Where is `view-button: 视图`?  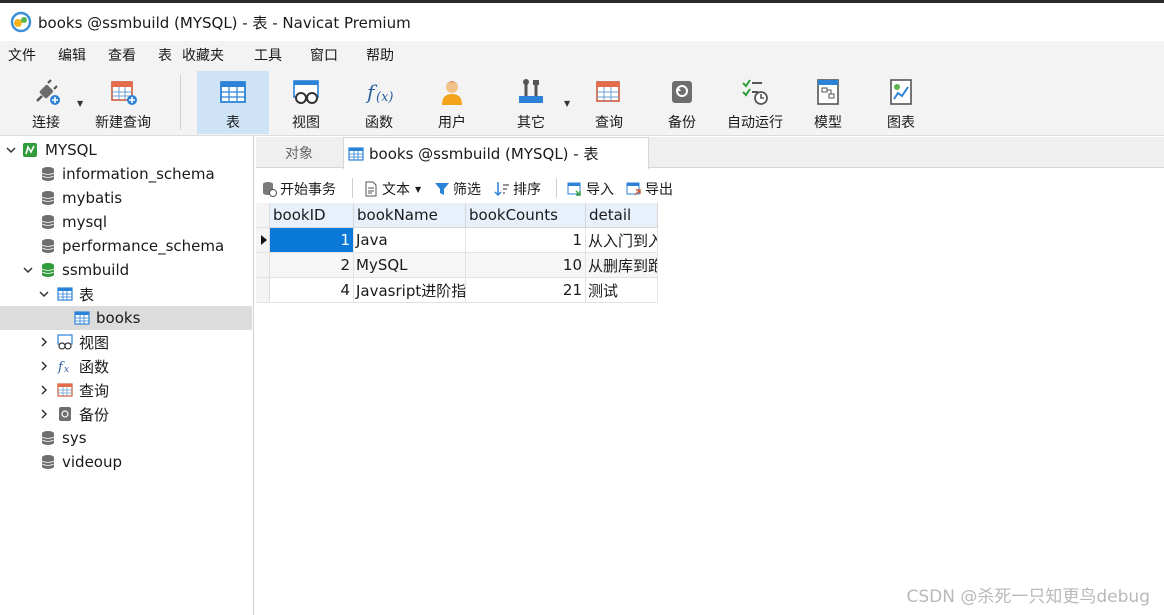 view-button: 视图 is located at coordinates (306, 102).